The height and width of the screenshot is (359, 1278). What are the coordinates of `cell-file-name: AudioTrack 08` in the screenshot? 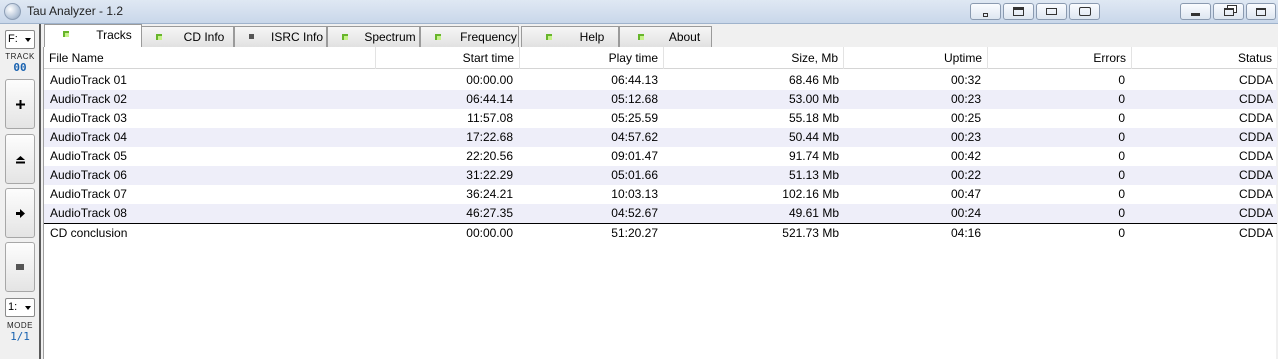 It's located at (88, 213).